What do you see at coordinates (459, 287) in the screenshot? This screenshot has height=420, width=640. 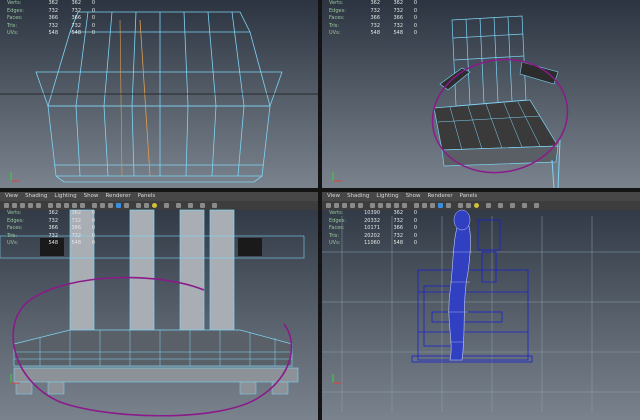 I see `character-mesh` at bounding box center [459, 287].